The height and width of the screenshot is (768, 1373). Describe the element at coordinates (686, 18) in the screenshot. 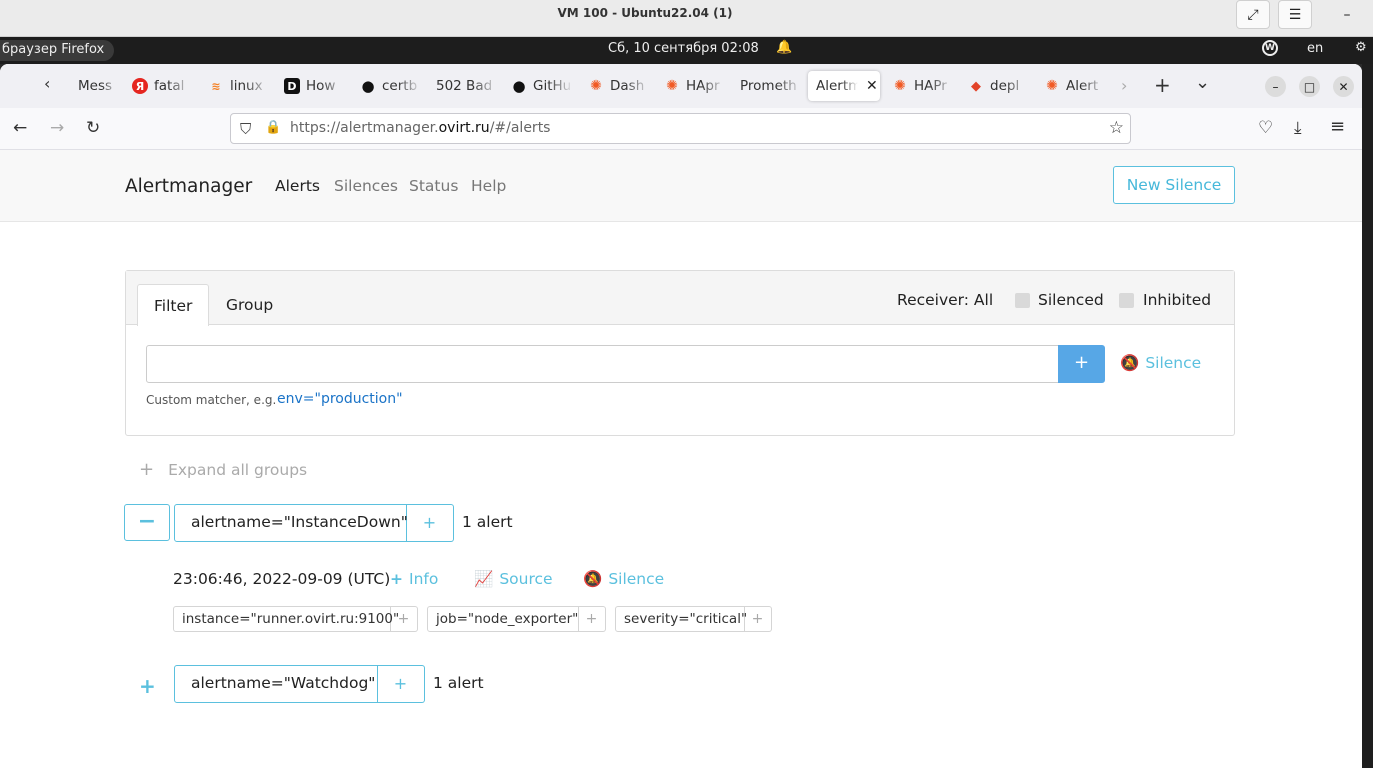

I see `vm-title-bar: VM 100 - Ubuntu22.04 (1) ⤢ ☰ –` at that location.